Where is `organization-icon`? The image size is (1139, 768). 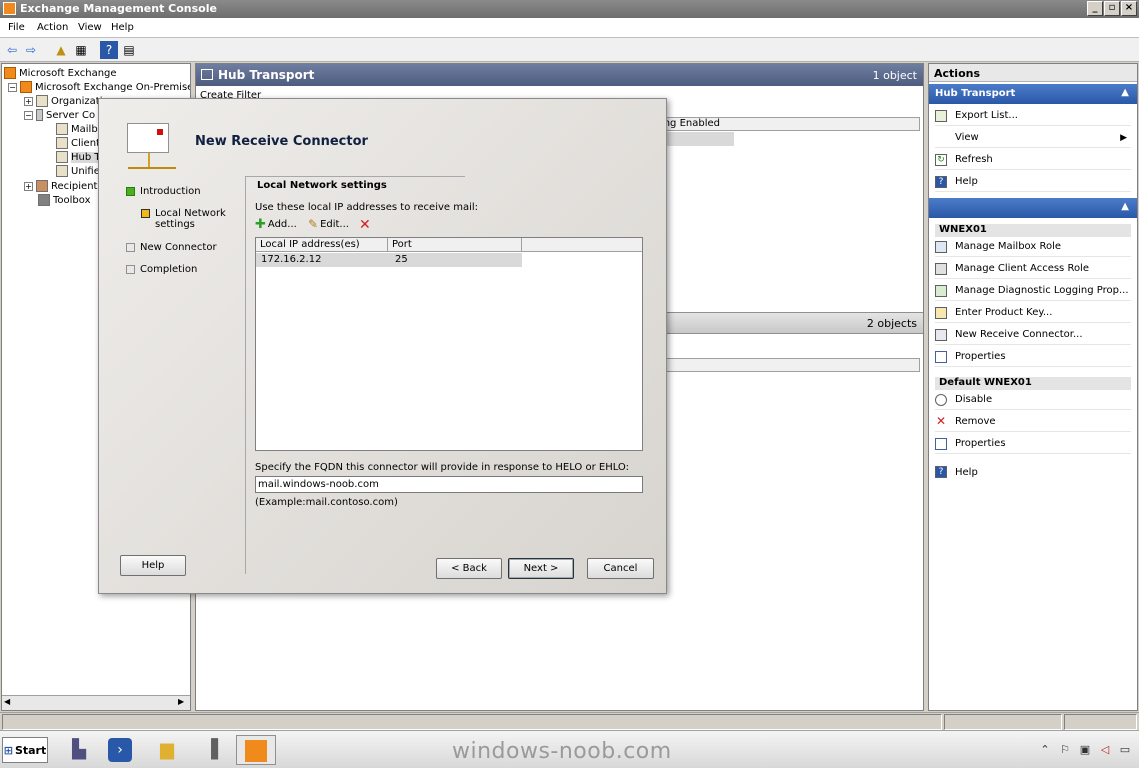
organization-icon is located at coordinates (42, 101).